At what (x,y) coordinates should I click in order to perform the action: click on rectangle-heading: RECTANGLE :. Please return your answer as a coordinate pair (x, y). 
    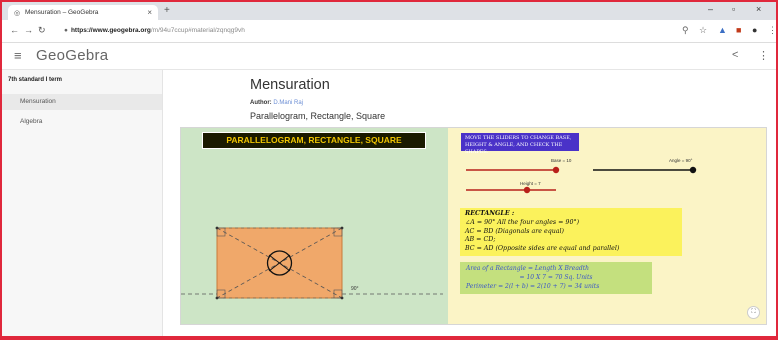
    Looking at the image, I should click on (490, 213).